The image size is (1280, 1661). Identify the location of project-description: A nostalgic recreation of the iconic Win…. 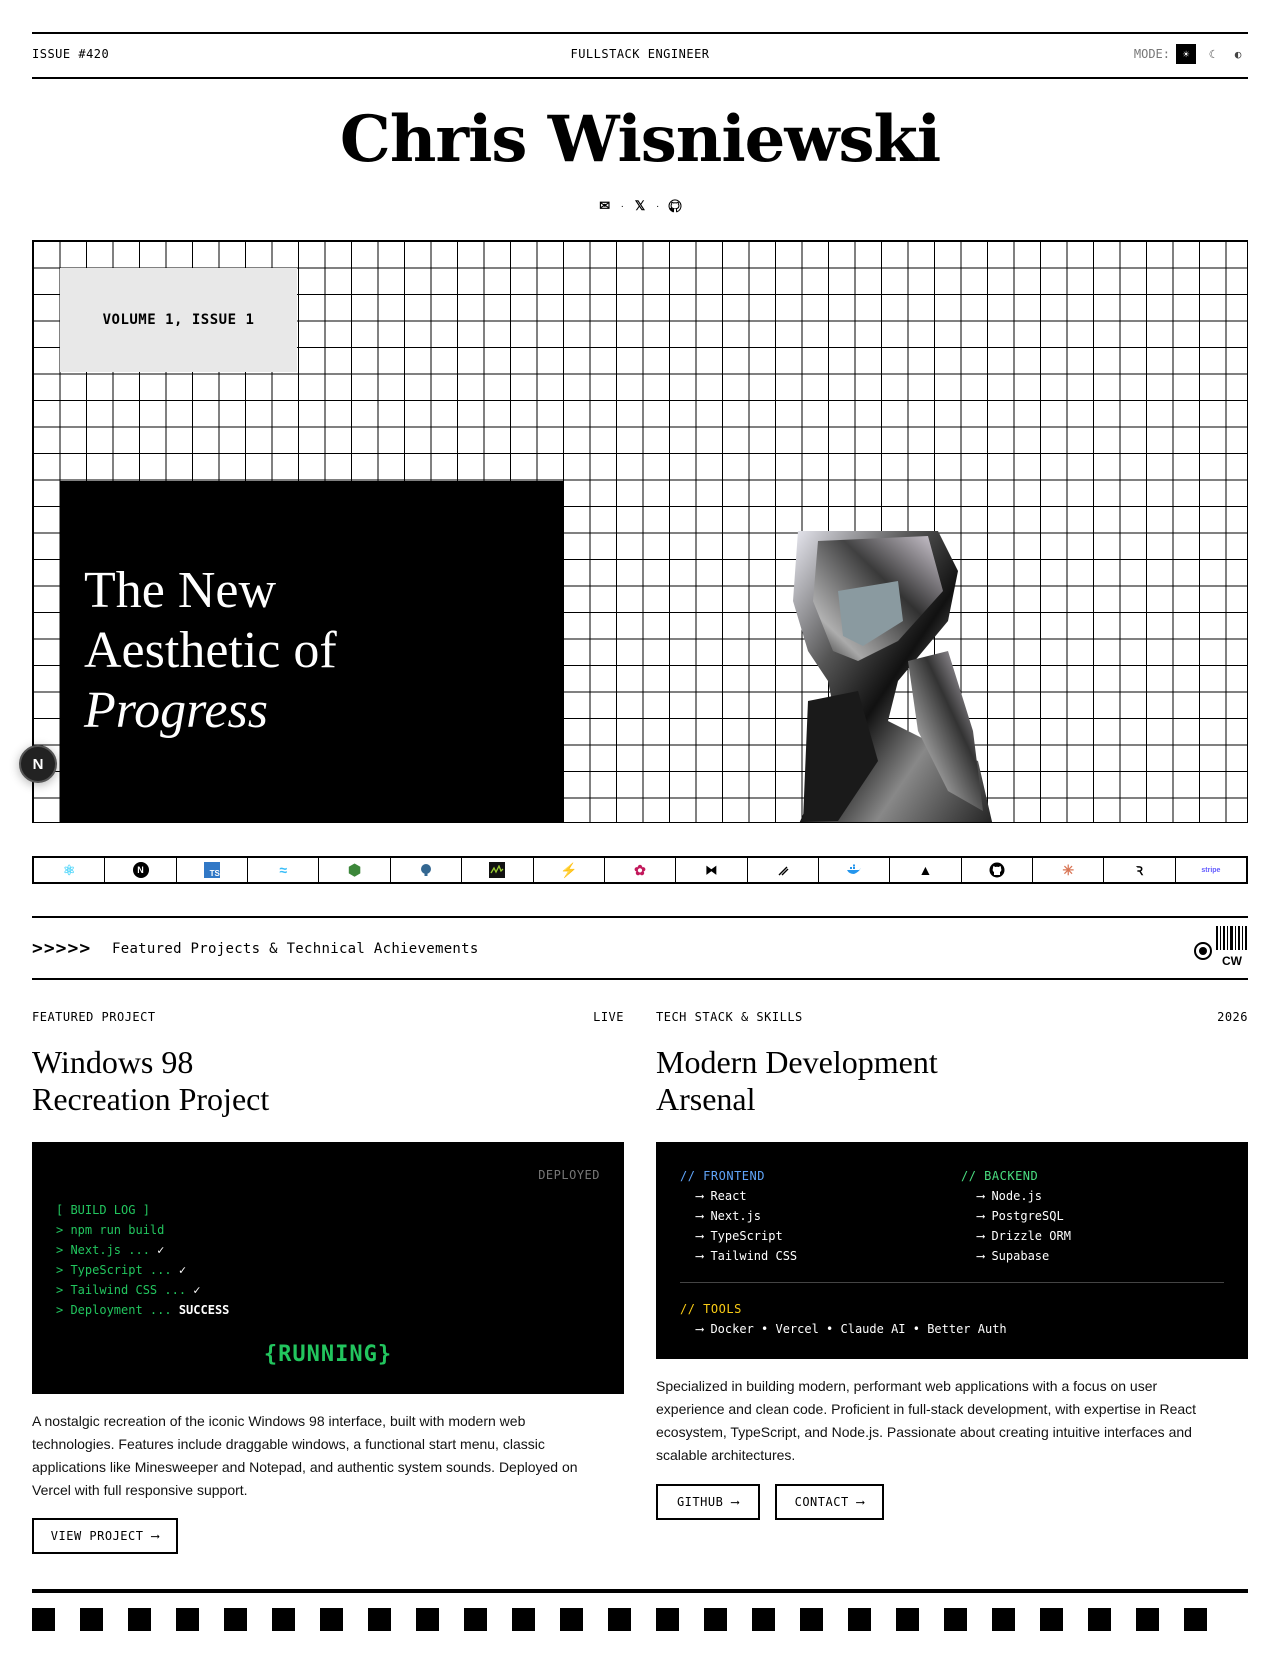
(305, 1455).